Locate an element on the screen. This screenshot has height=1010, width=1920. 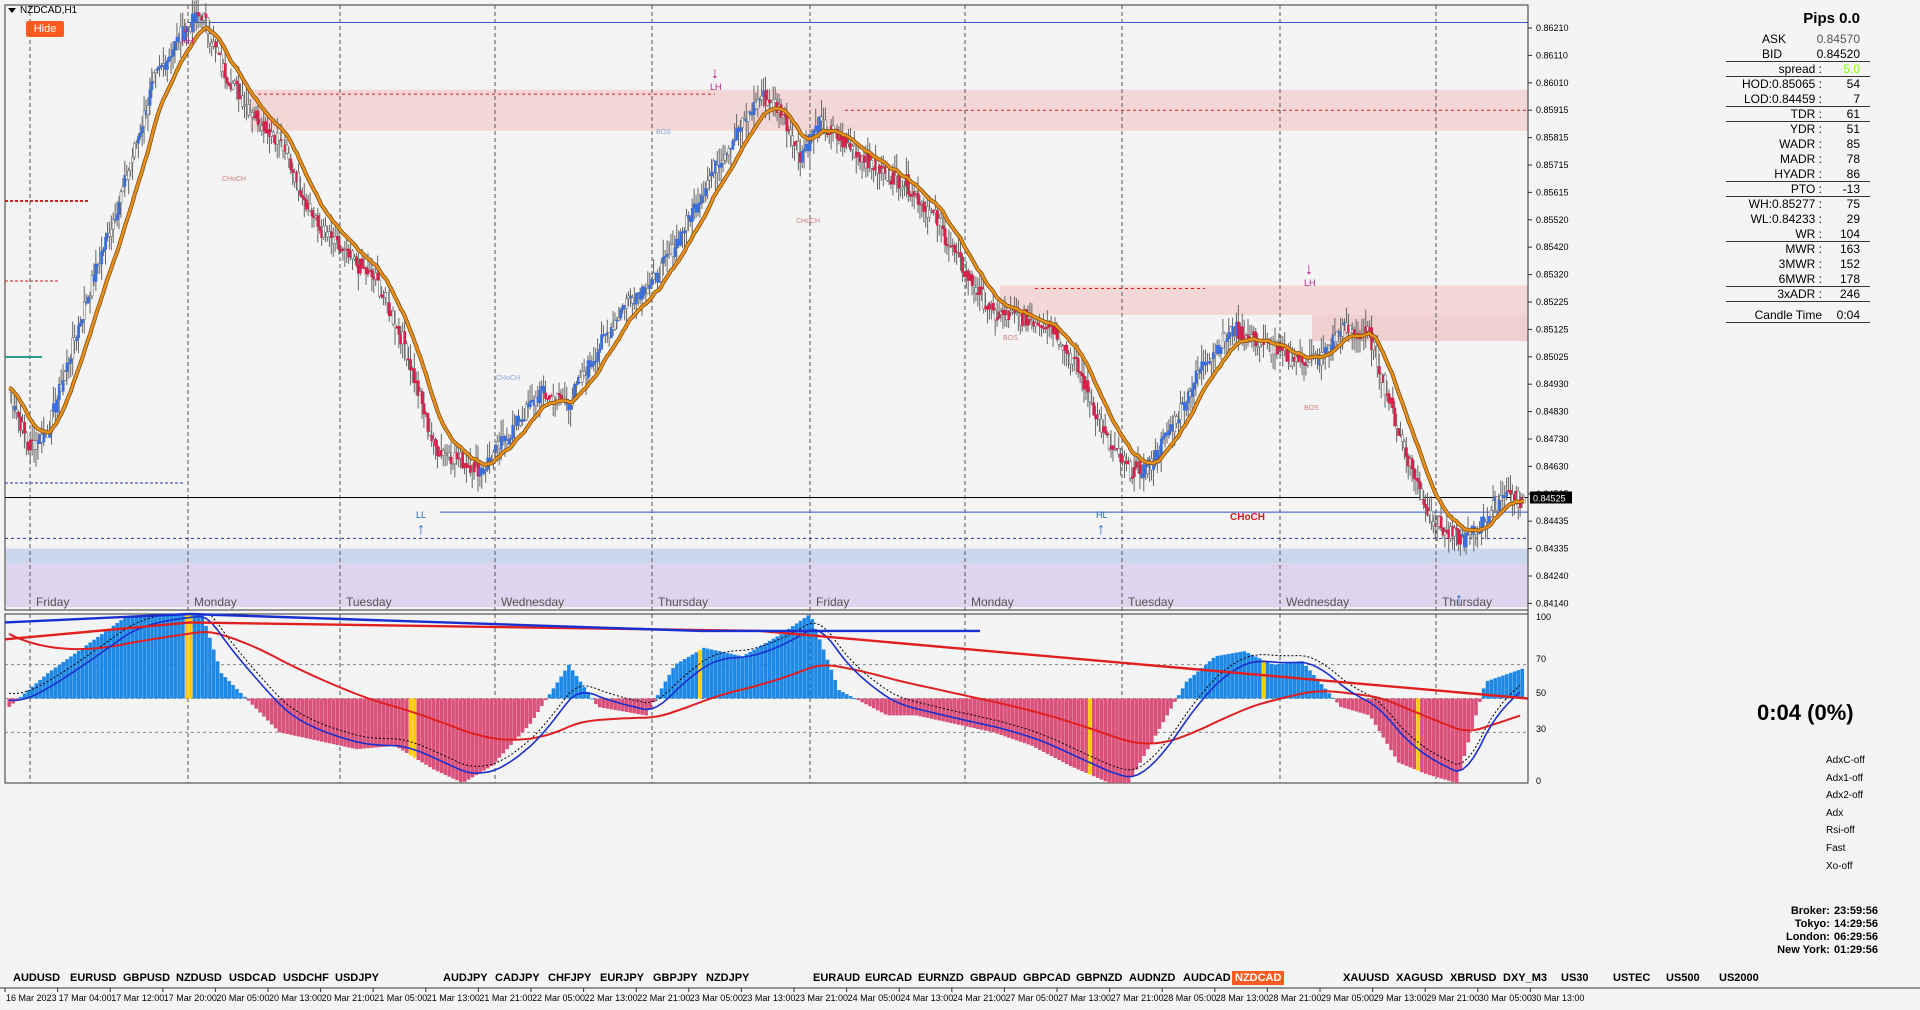
osc-legend-item: Fast is located at coordinates (1836, 848).